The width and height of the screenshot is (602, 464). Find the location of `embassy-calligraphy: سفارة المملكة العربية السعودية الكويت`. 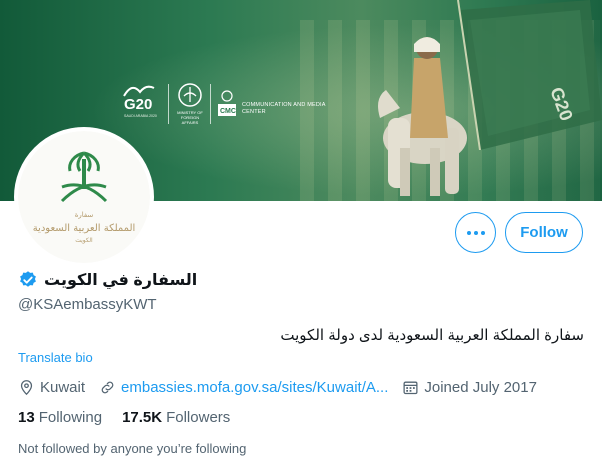

embassy-calligraphy: سفارة المملكة العربية السعودية الكويت is located at coordinates (84, 227).